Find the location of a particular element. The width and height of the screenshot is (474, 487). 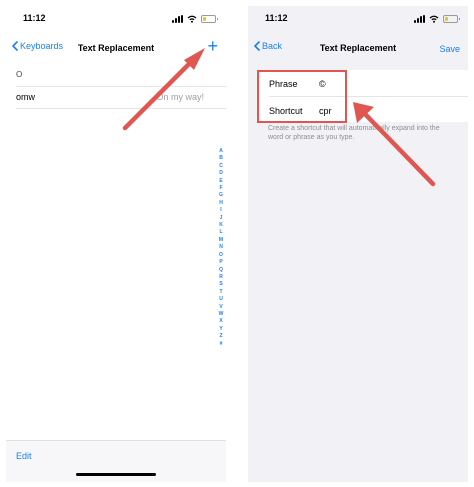

entry-shortcut: omw is located at coordinates (26, 97).